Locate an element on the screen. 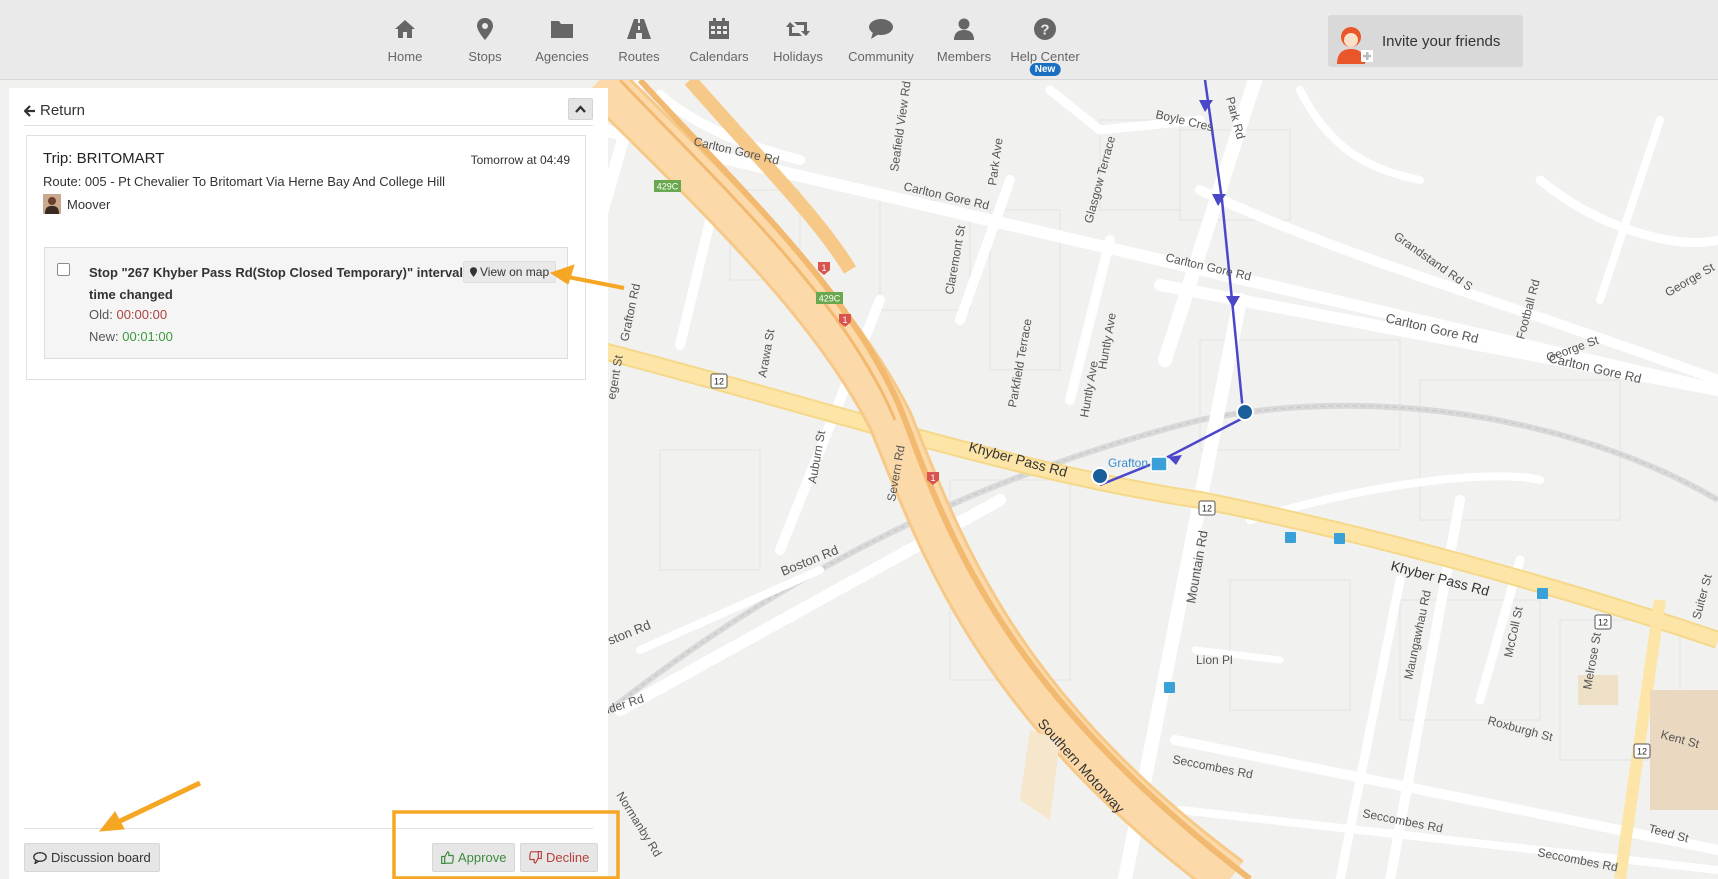 The image size is (1718, 879). new-value: 00:01:00 is located at coordinates (147, 336).